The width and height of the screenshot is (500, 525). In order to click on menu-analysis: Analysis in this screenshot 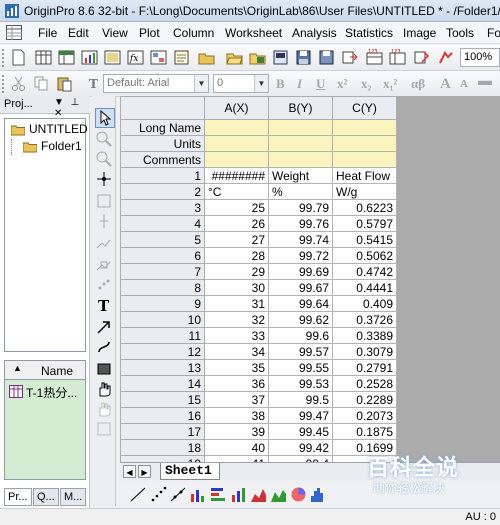, I will do `click(314, 33)`.